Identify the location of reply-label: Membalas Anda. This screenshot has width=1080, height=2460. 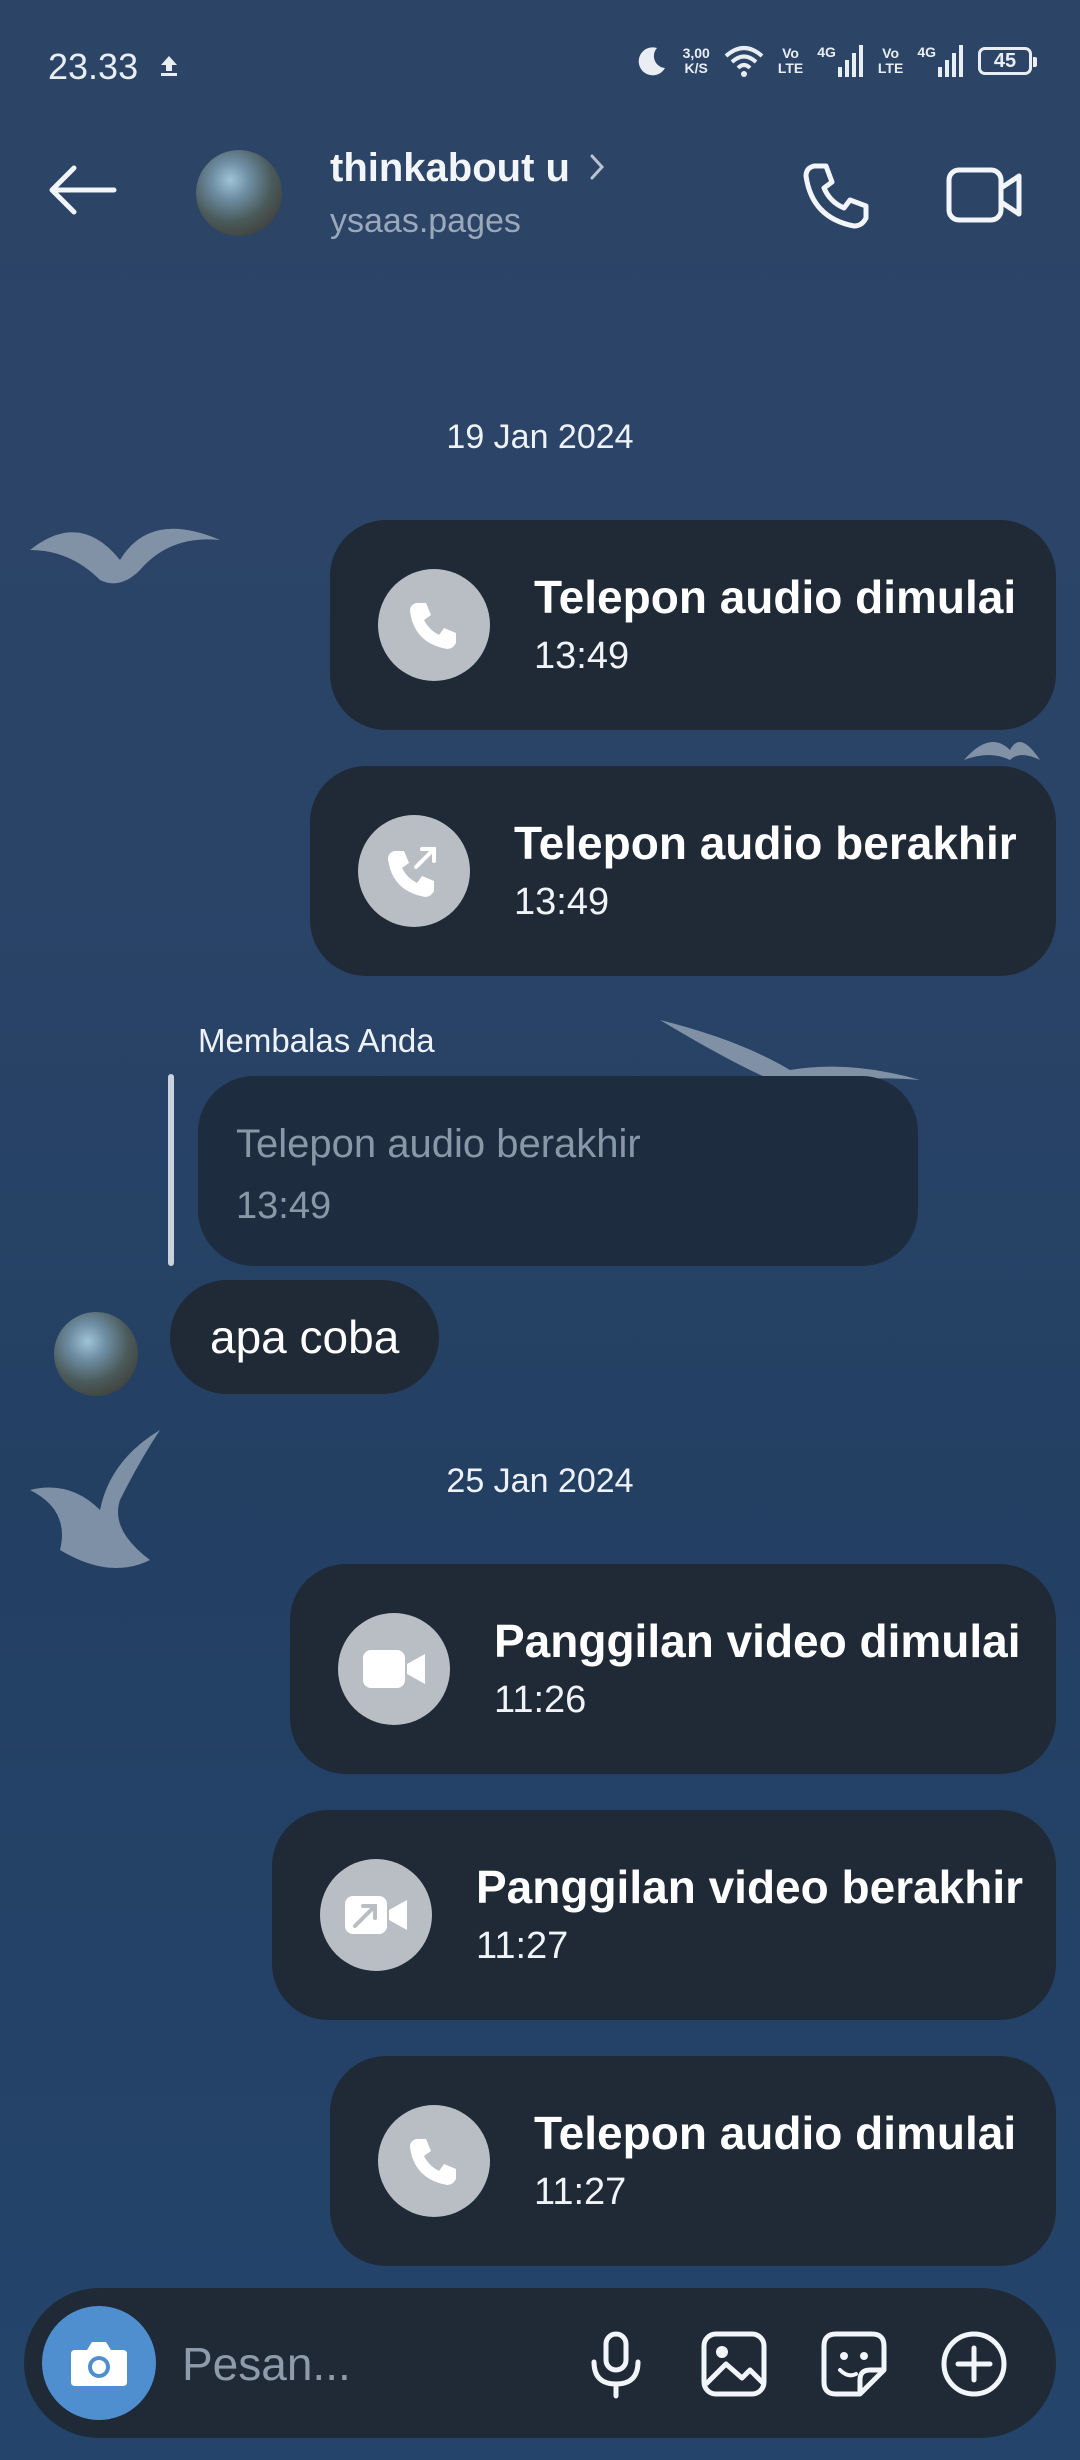
(316, 1040).